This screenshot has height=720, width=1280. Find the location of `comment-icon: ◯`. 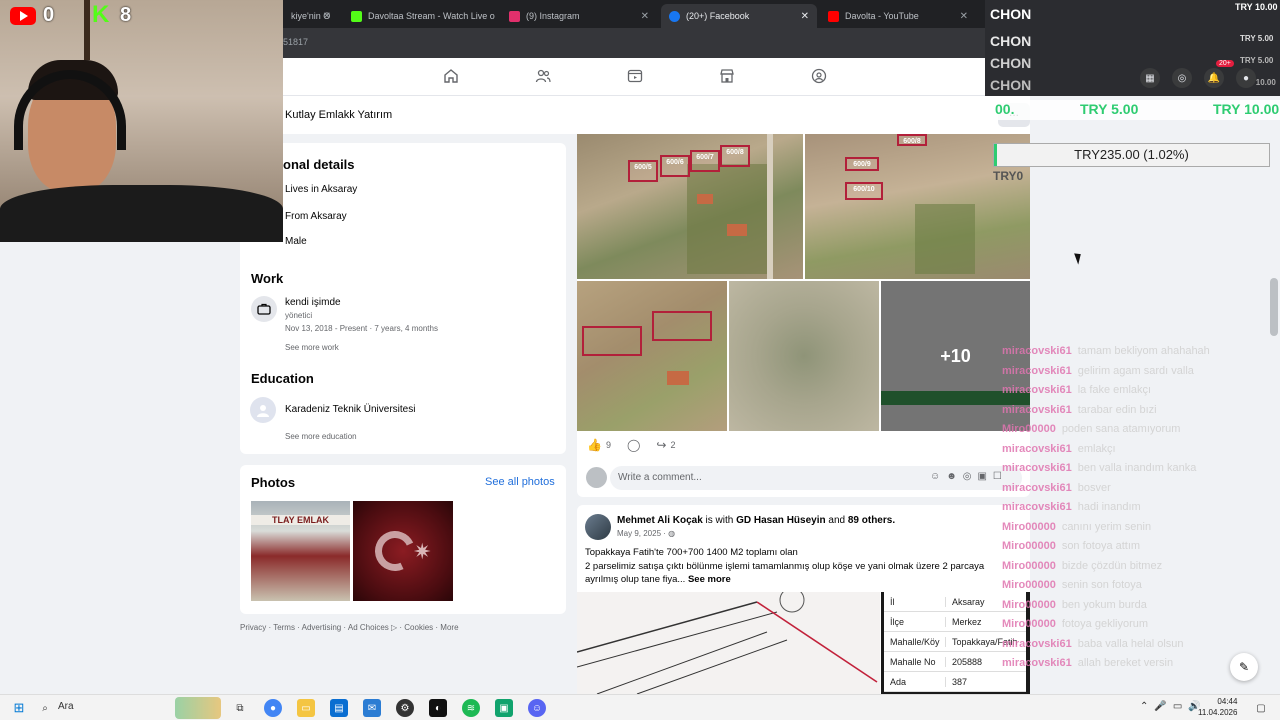

comment-icon: ◯ is located at coordinates (633, 445).